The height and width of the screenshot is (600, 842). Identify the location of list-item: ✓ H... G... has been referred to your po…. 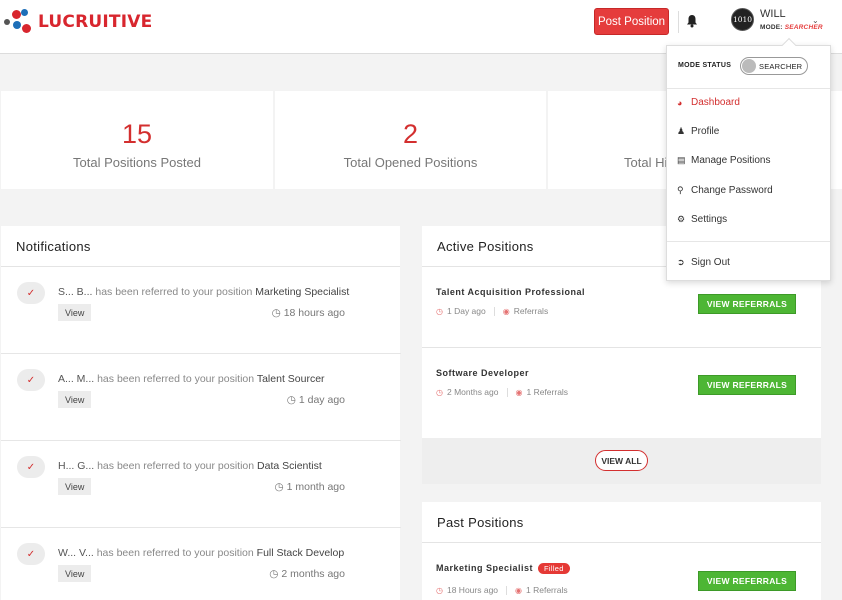
(201, 484).